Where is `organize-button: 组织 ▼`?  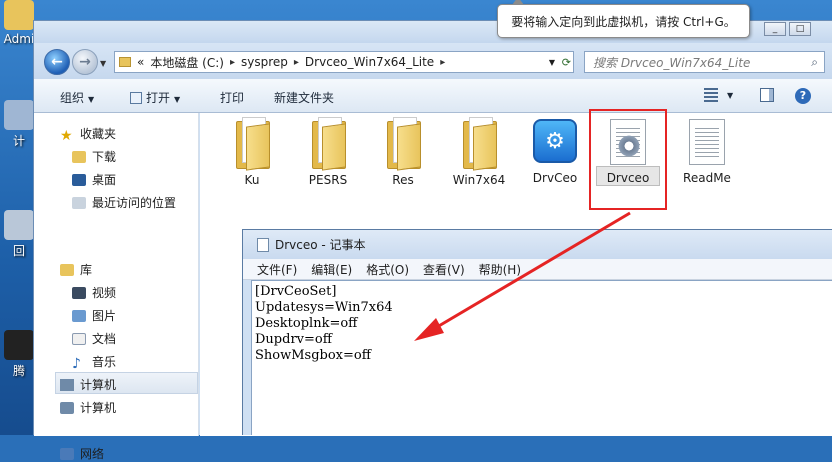
organize-button: 组织 ▼ is located at coordinates (77, 97).